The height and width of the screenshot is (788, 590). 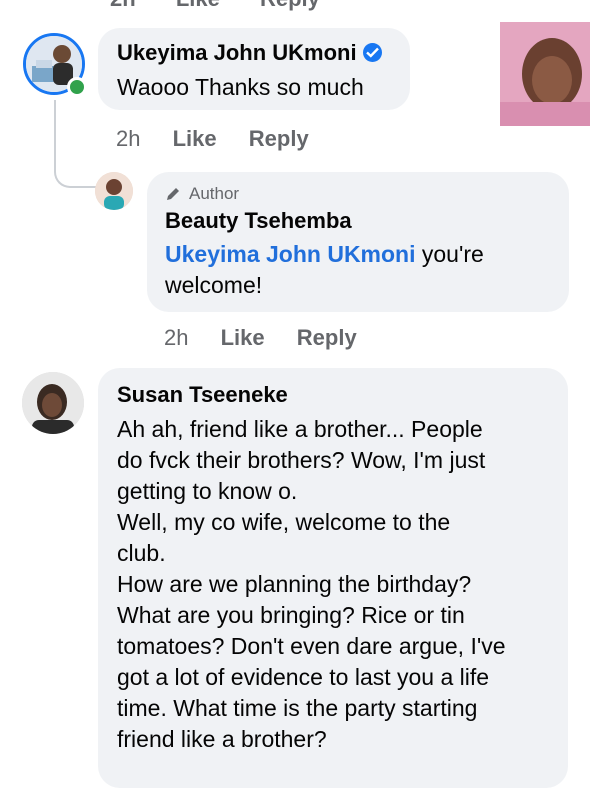 What do you see at coordinates (301, 460) in the screenshot?
I see `comment-line: do fvck their brothers? Wow, I'm just` at bounding box center [301, 460].